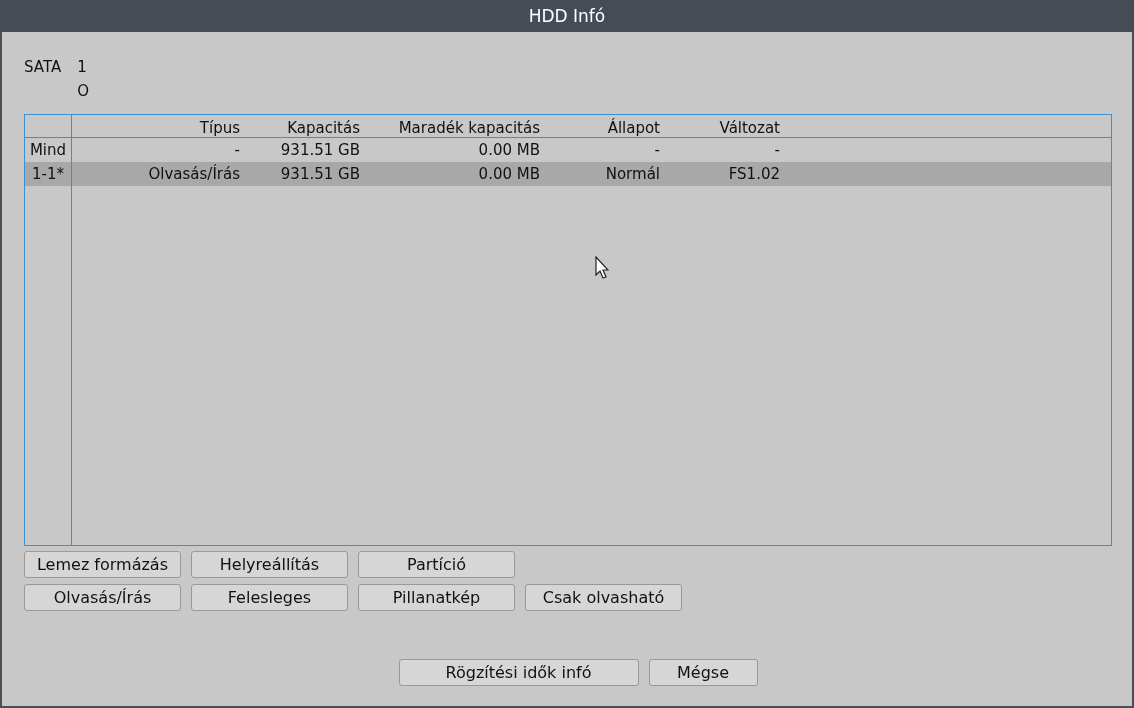 The height and width of the screenshot is (708, 1134). I want to click on action-button: Felesleges, so click(269, 597).